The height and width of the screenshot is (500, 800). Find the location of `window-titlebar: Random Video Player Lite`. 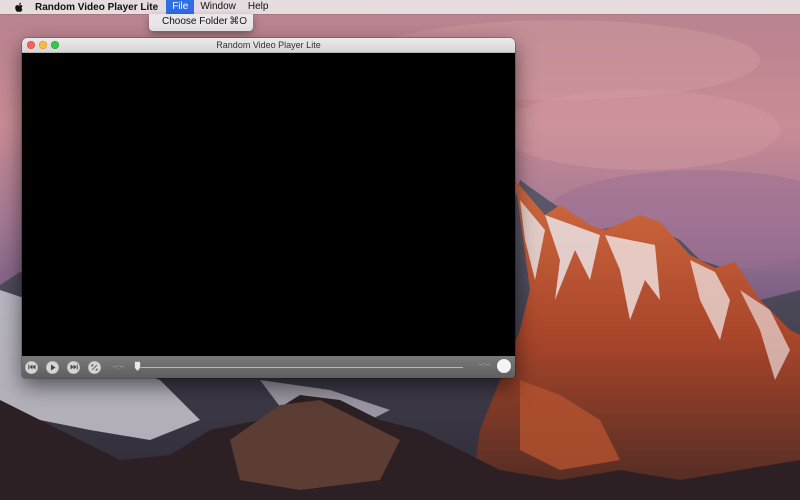

window-titlebar: Random Video Player Lite is located at coordinates (268, 45).